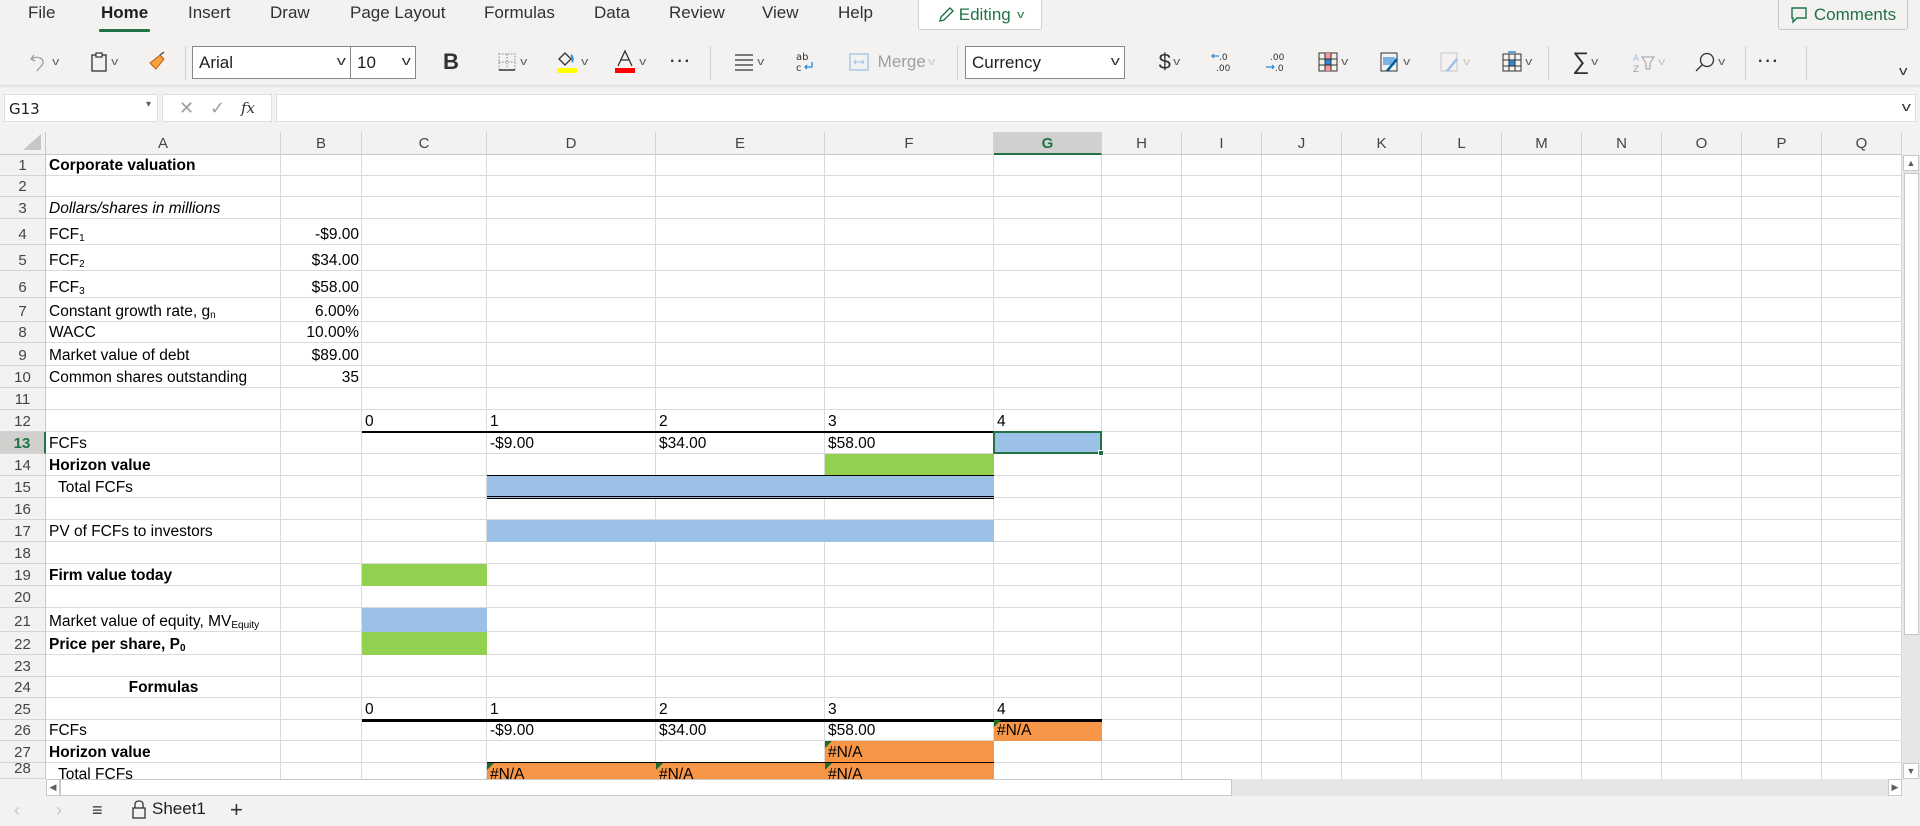 The width and height of the screenshot is (1920, 826). What do you see at coordinates (740, 730) in the screenshot?
I see `cell-formulas-fcfs-value-2: $34.00` at bounding box center [740, 730].